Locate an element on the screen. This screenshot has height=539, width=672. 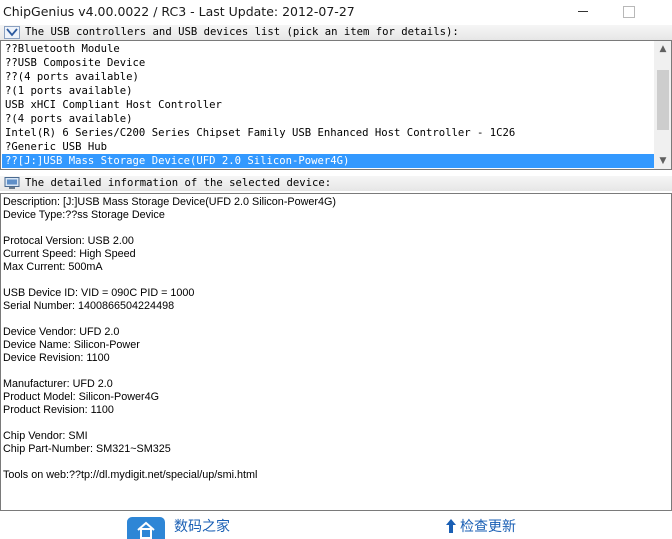
maximize-button is located at coordinates (629, 12).